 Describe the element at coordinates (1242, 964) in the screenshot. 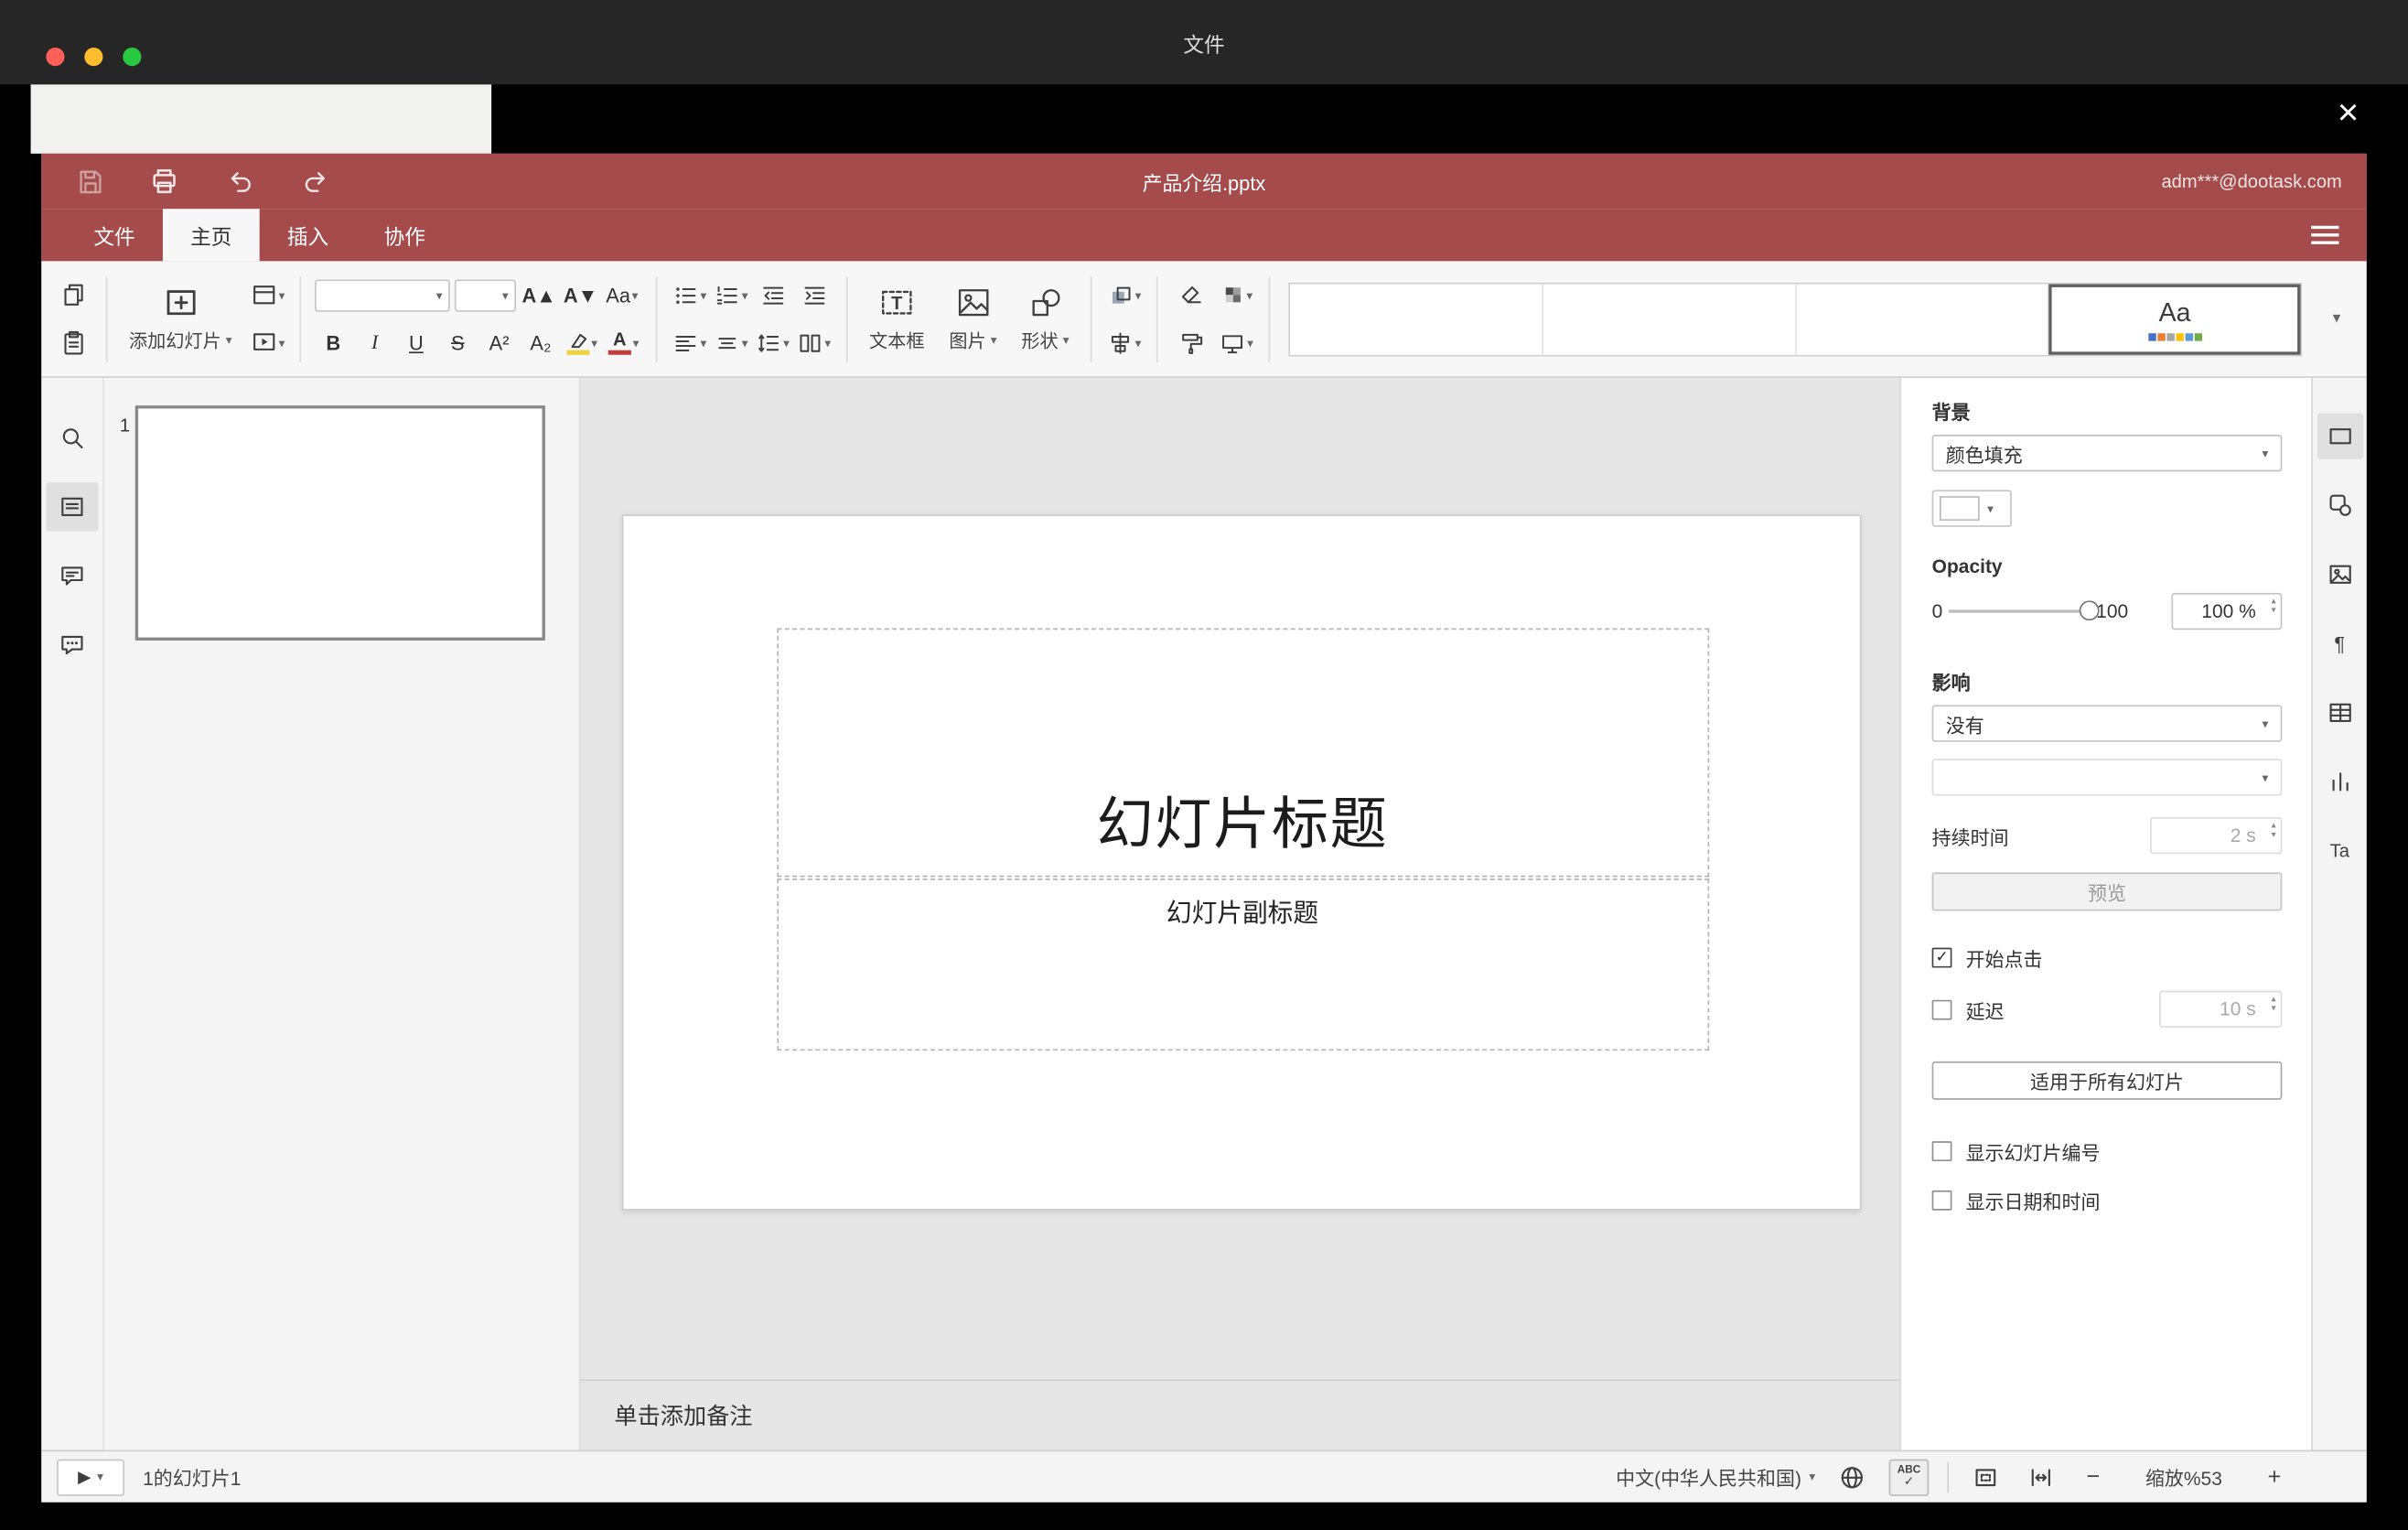

I see `subtitle-placeholder: 幻灯片副标题` at that location.